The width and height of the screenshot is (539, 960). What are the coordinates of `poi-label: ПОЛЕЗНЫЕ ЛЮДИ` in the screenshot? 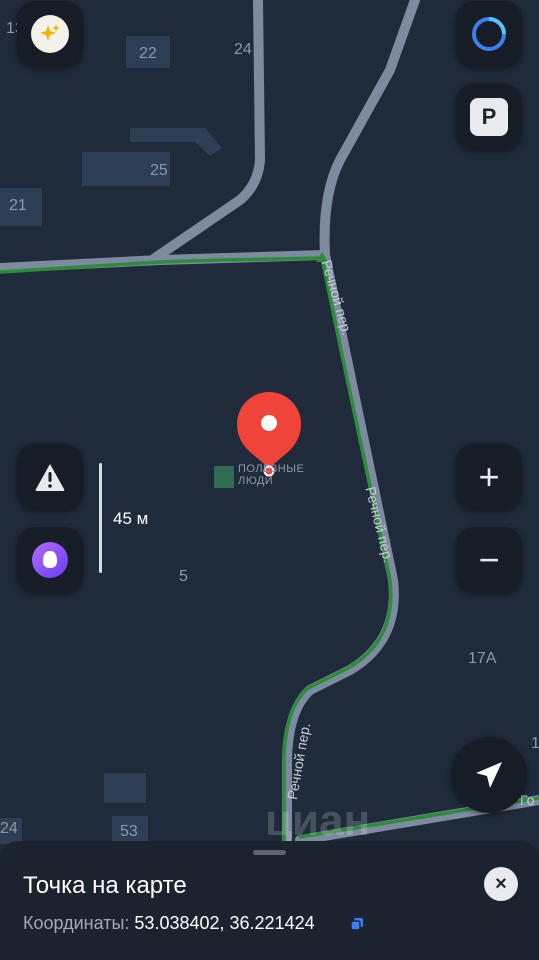 It's located at (271, 475).